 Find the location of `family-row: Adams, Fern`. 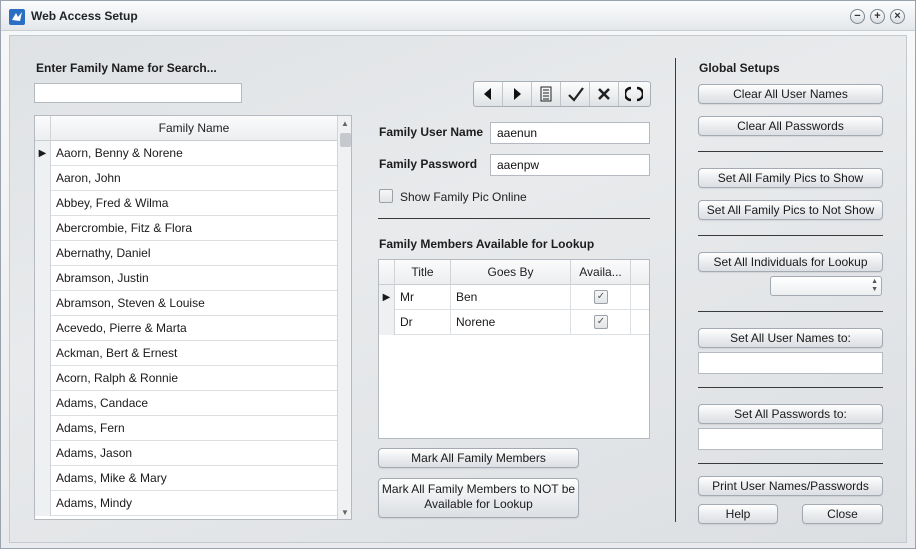

family-row: Adams, Fern is located at coordinates (186, 428).